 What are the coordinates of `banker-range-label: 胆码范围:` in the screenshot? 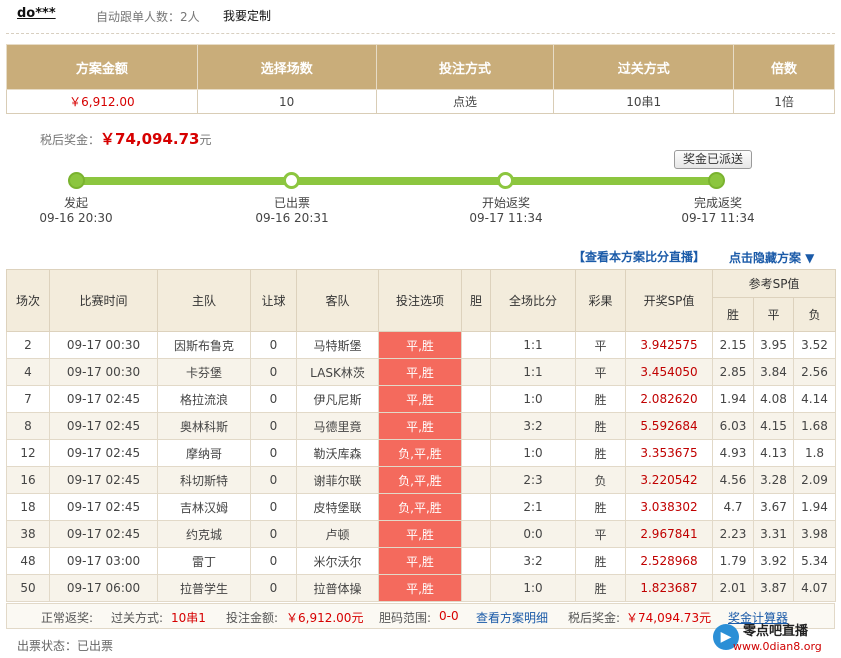 It's located at (405, 618).